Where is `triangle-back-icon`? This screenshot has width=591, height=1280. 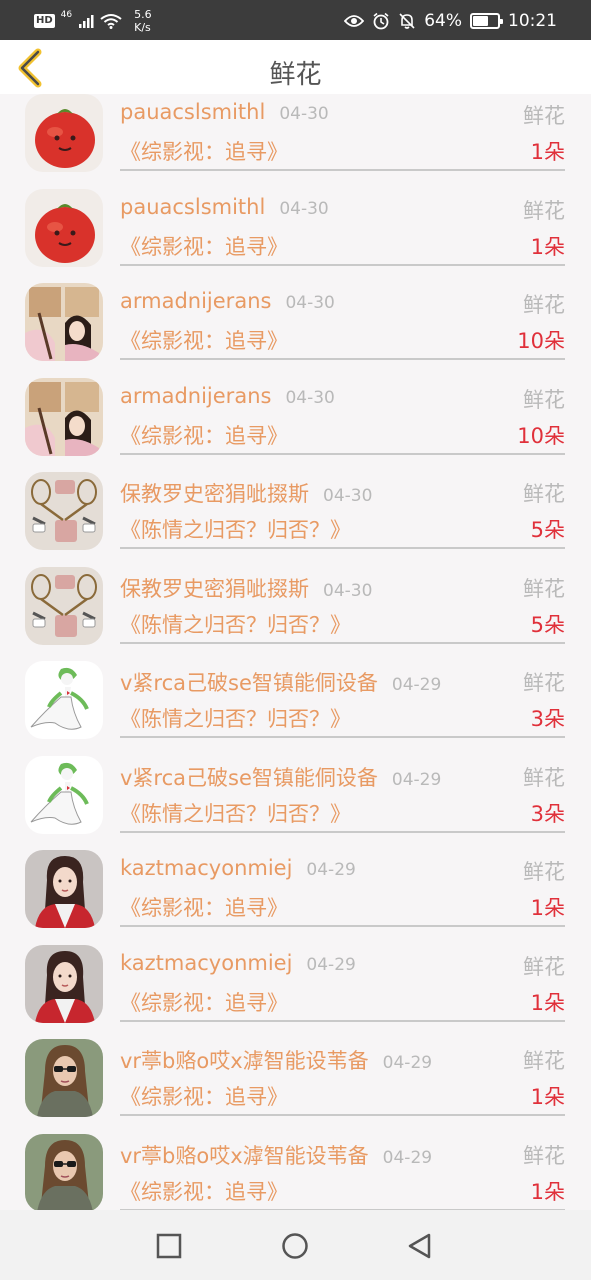 triangle-back-icon is located at coordinates (419, 1246).